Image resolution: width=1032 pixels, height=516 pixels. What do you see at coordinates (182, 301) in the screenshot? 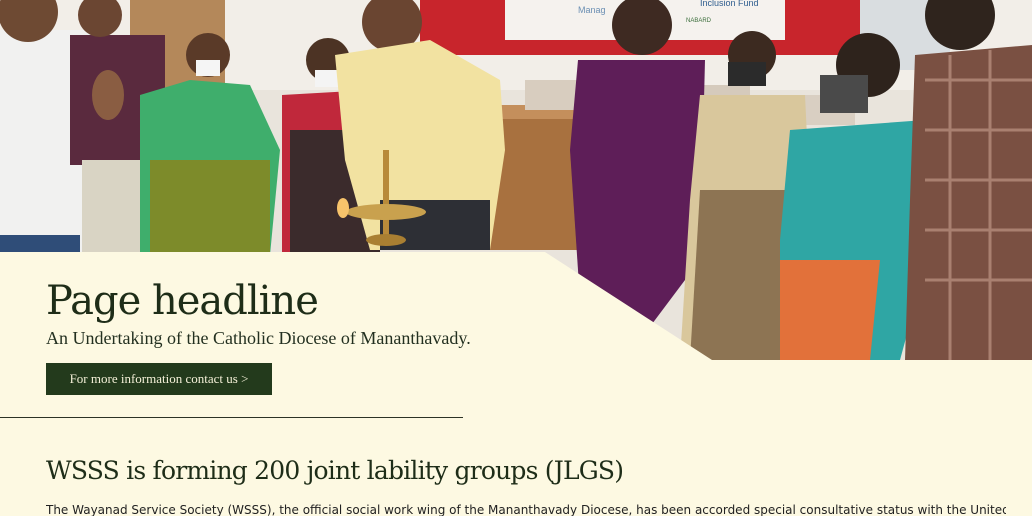
I see `page-headline: Page headline` at bounding box center [182, 301].